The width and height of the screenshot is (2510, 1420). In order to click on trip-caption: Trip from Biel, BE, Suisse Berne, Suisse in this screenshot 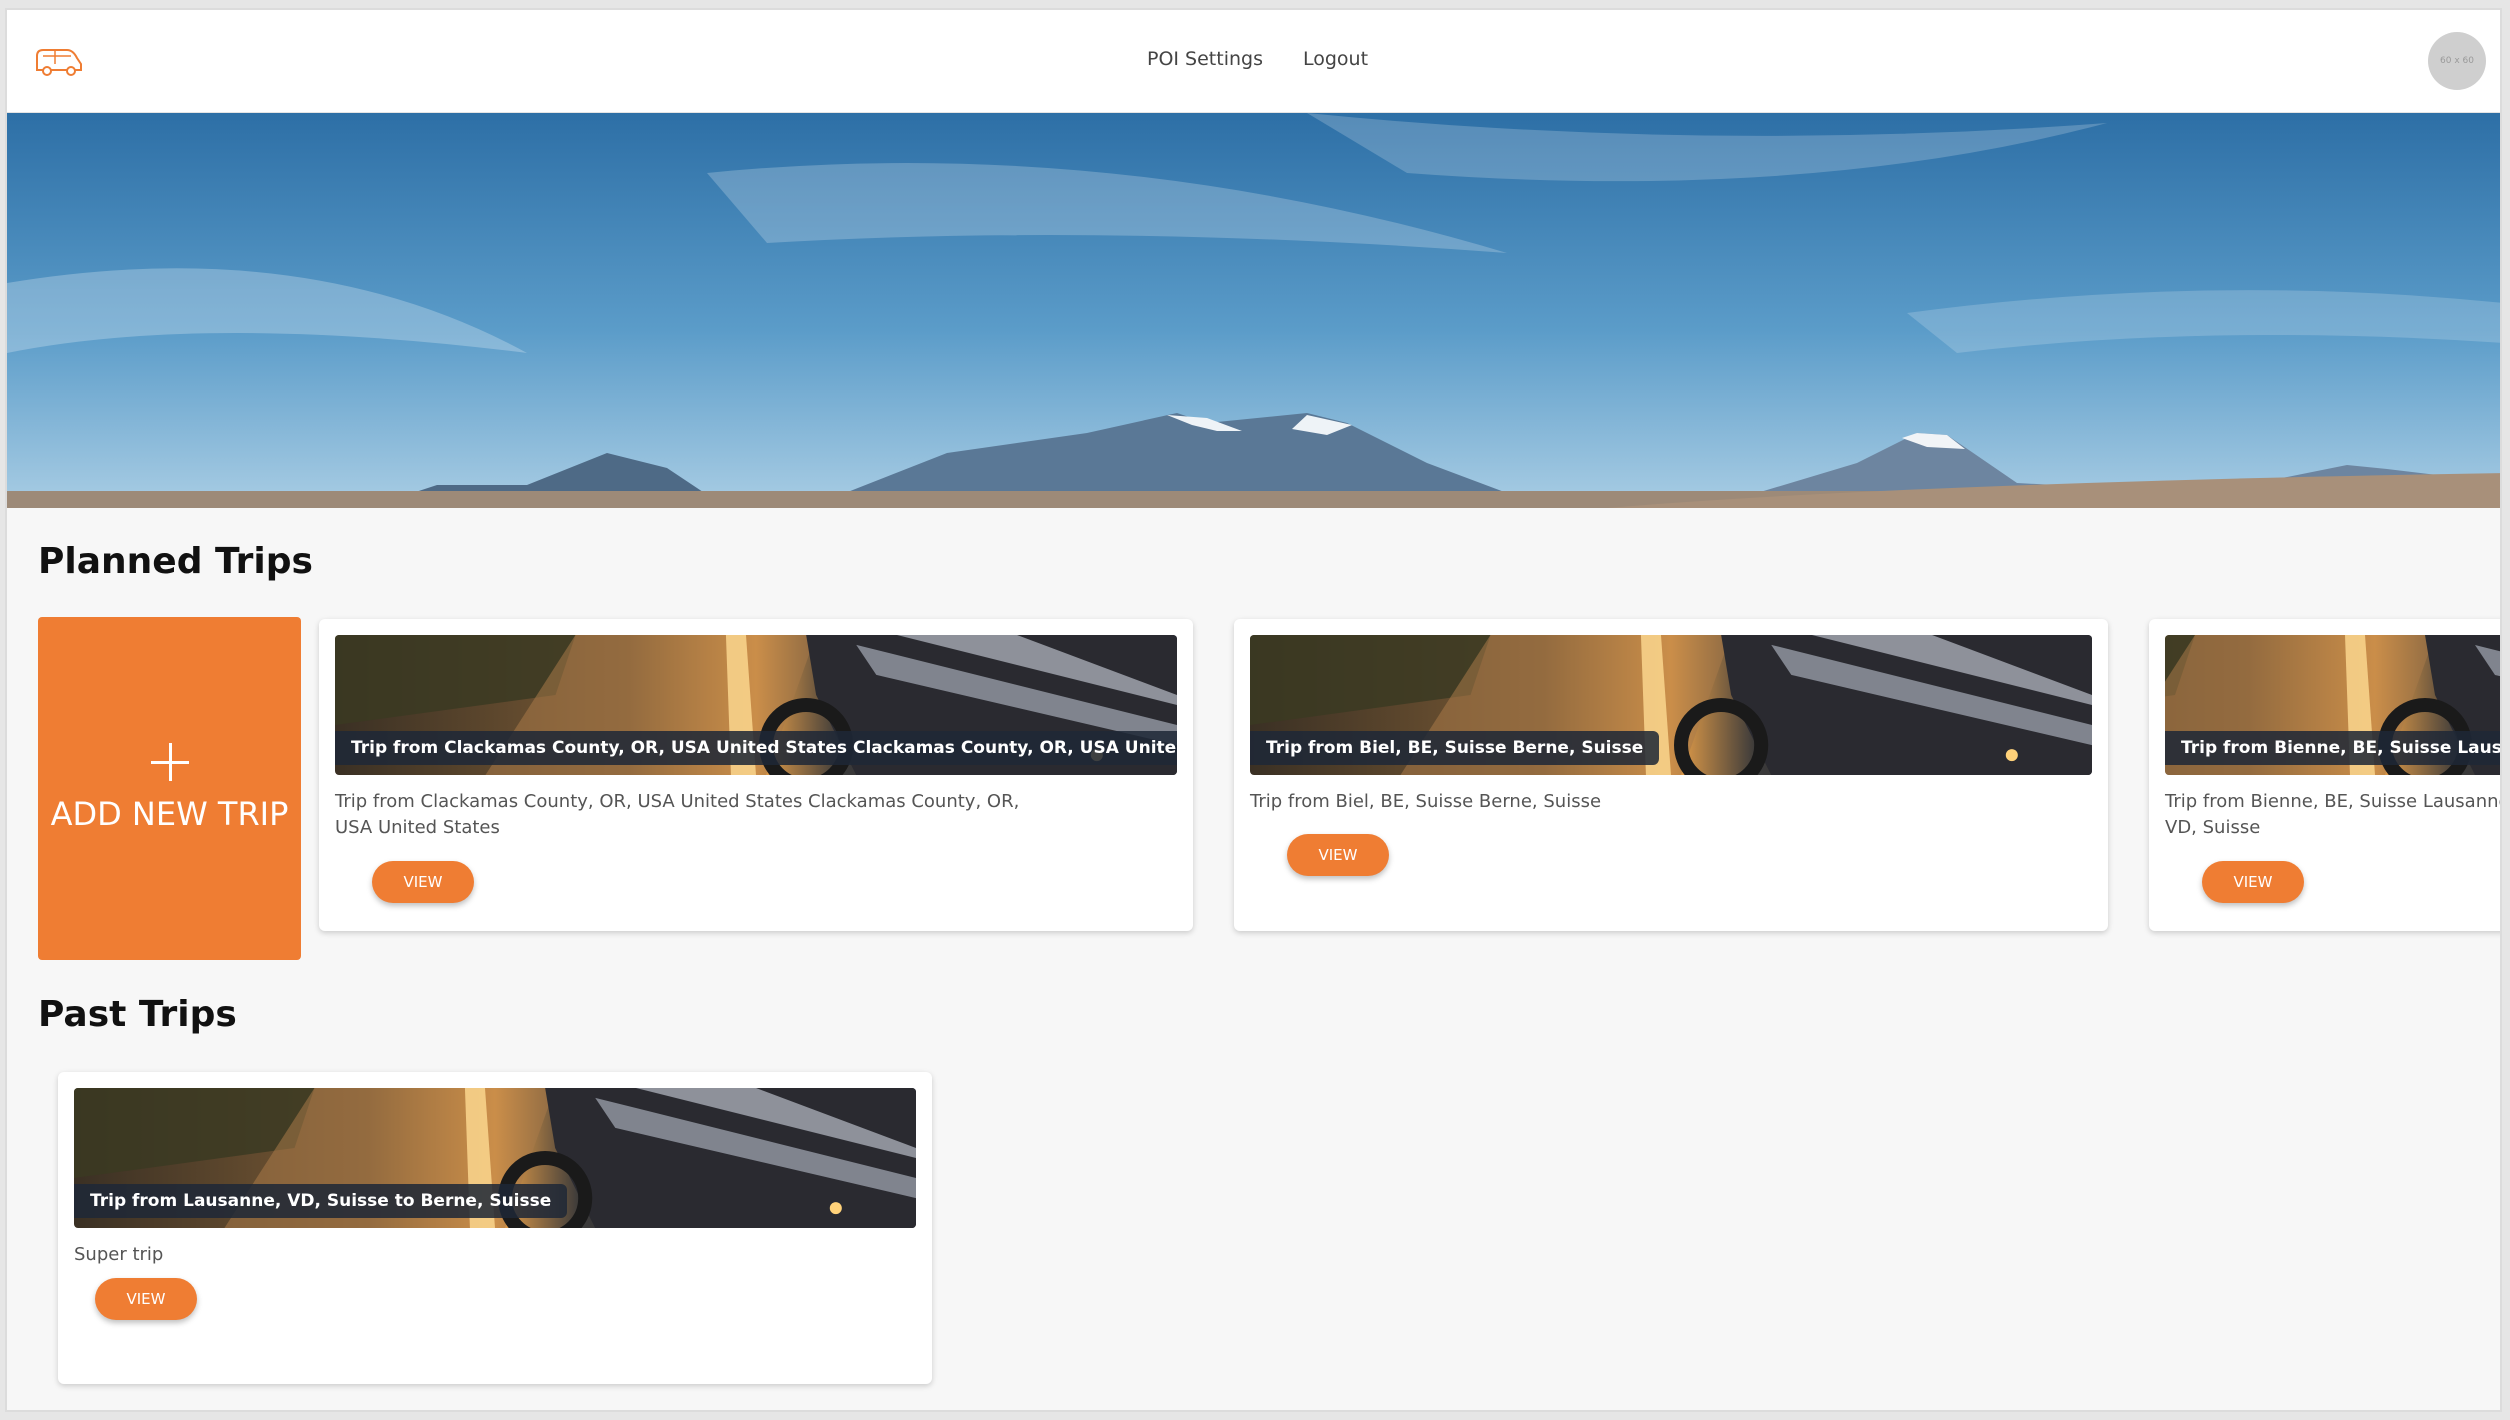, I will do `click(1455, 748)`.